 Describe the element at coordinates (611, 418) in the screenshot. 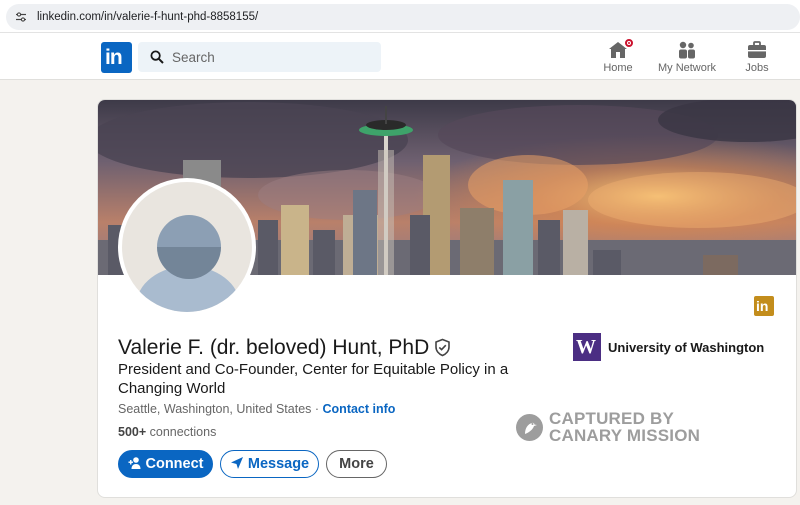

I see `watermark-line-1: CAPTURED BY` at that location.